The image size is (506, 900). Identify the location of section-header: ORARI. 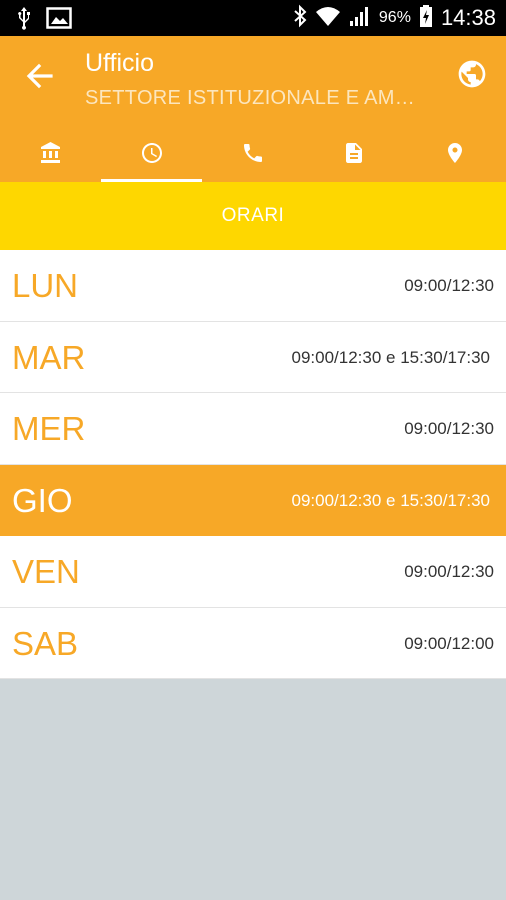
(253, 216).